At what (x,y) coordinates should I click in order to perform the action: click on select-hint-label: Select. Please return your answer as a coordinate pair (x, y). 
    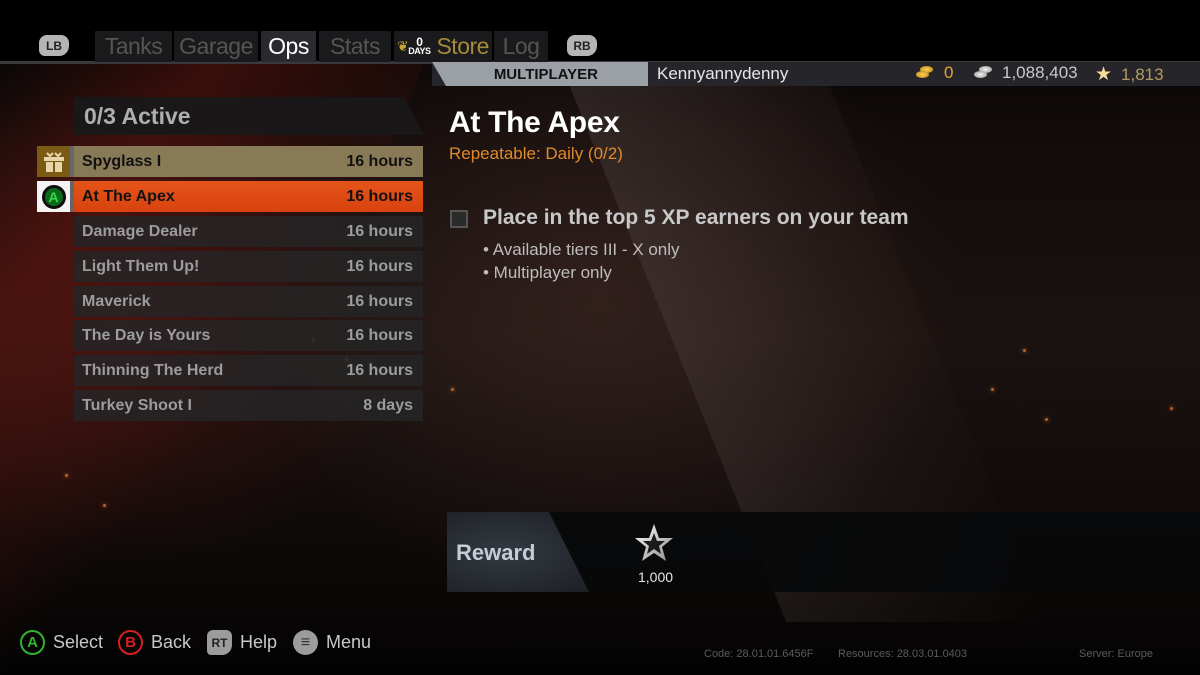
    Looking at the image, I should click on (78, 642).